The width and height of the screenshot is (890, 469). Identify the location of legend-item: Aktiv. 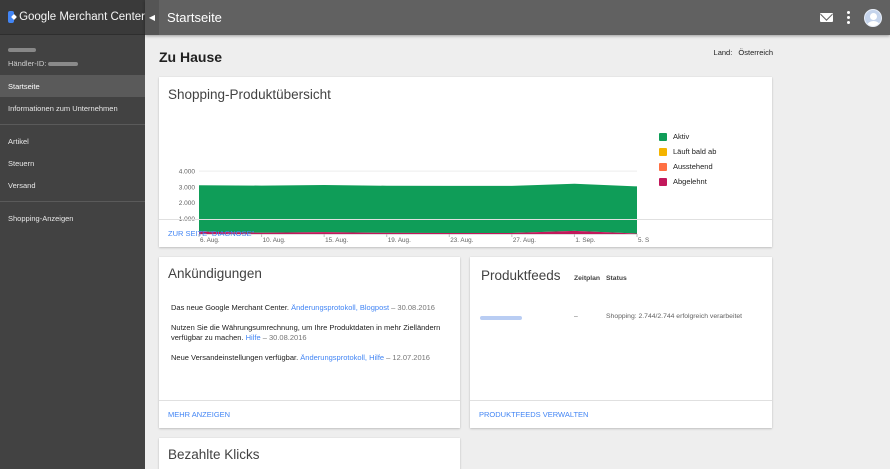
(687, 136).